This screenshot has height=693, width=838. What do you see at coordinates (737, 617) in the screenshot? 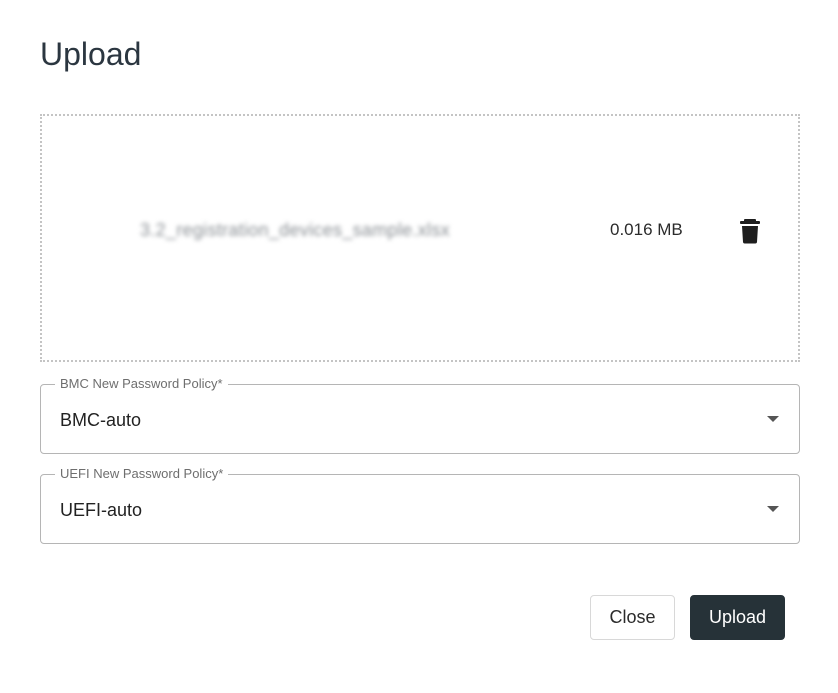
I see `upload-button: Upload` at bounding box center [737, 617].